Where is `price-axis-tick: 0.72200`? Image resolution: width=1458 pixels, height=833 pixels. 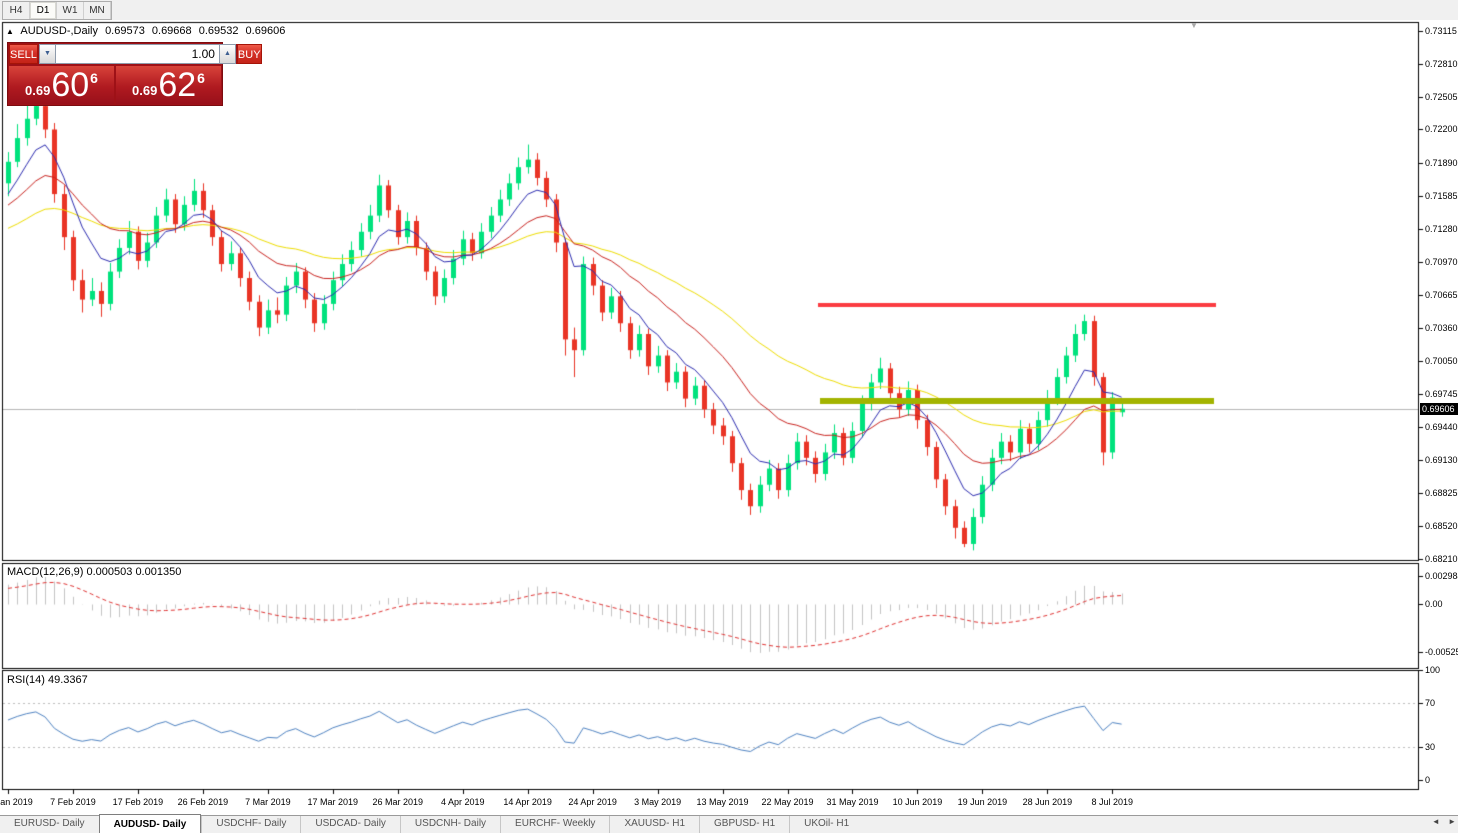 price-axis-tick: 0.72200 is located at coordinates (1441, 129).